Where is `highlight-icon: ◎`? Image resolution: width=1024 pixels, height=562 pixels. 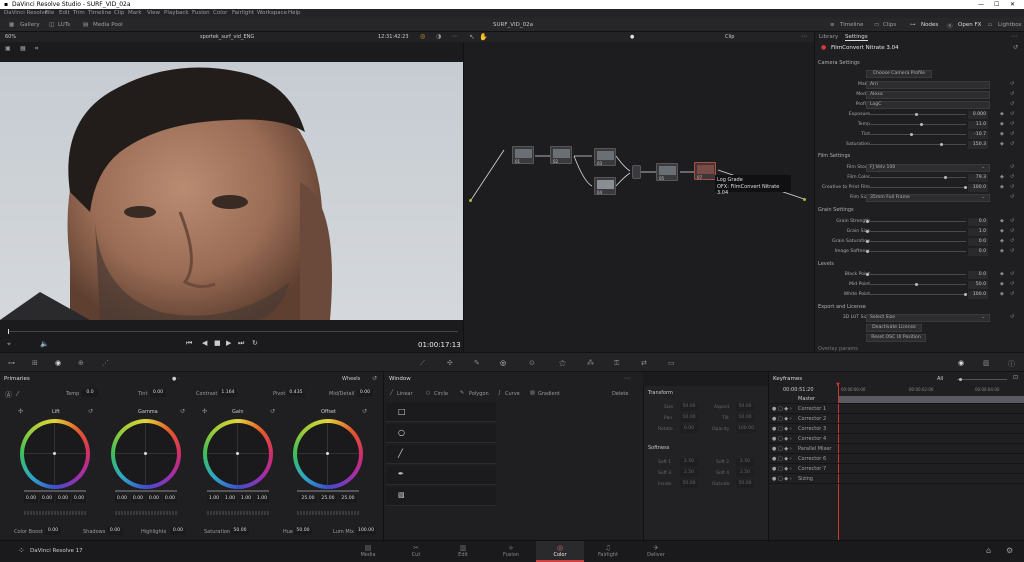 highlight-icon: ◎ is located at coordinates (422, 36).